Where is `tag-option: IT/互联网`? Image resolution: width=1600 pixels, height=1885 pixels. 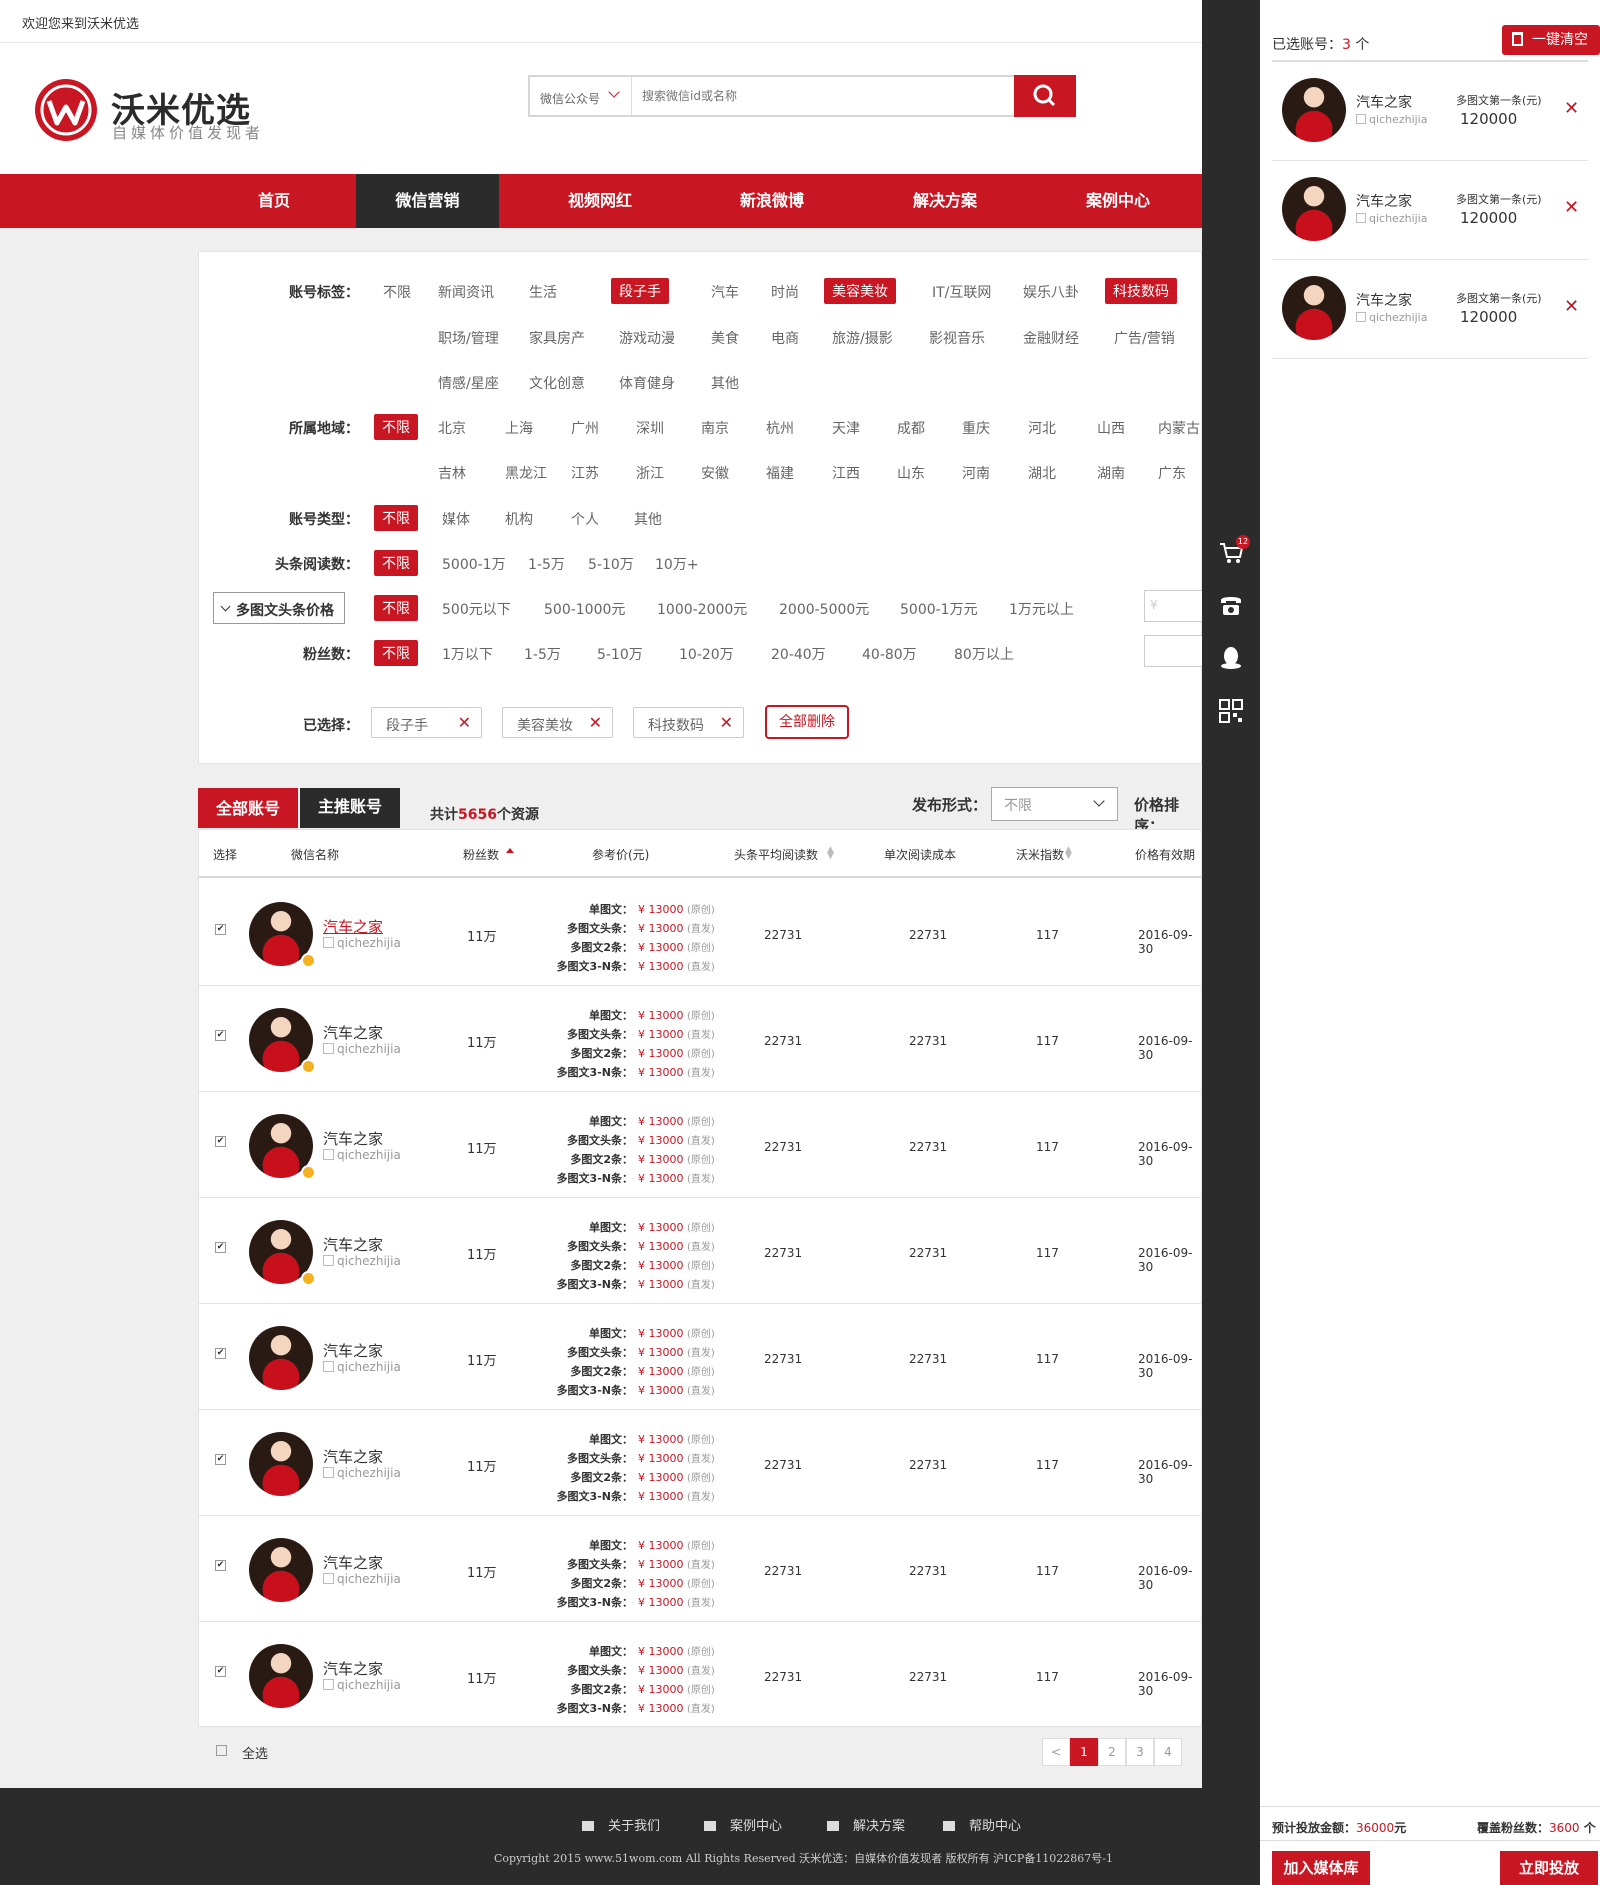 tag-option: IT/互联网 is located at coordinates (961, 292).